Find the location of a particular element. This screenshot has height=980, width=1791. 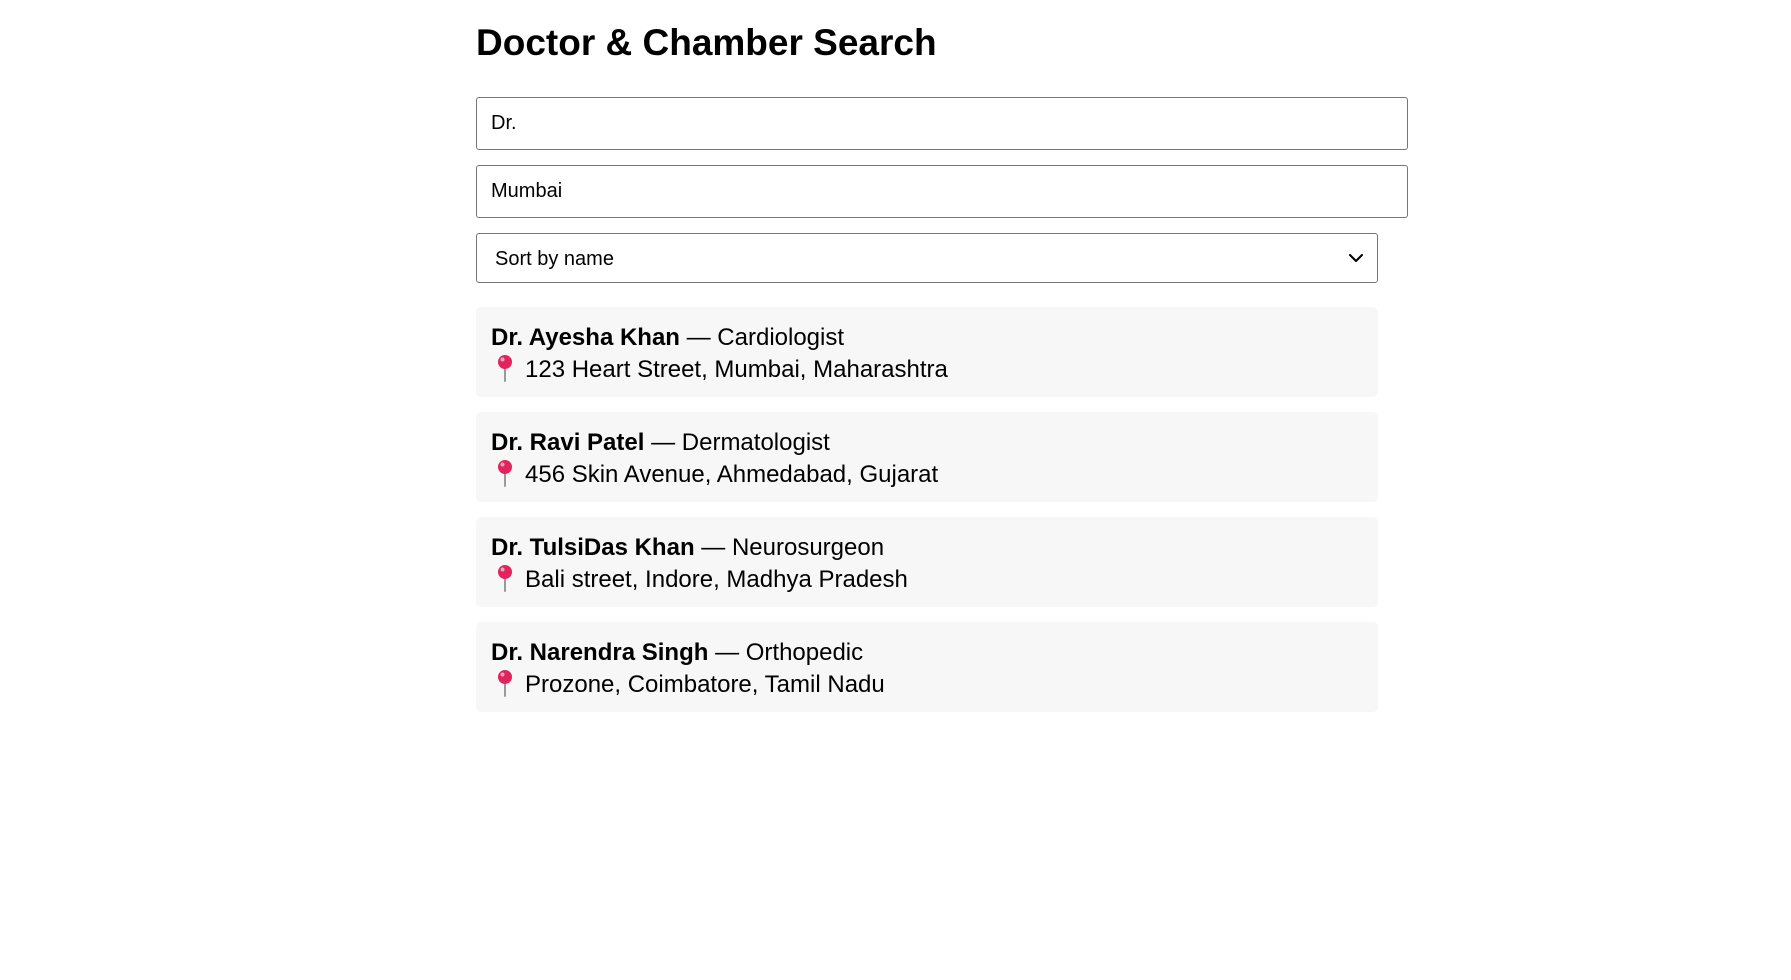

sort-select: Sort by name is located at coordinates (927, 258).